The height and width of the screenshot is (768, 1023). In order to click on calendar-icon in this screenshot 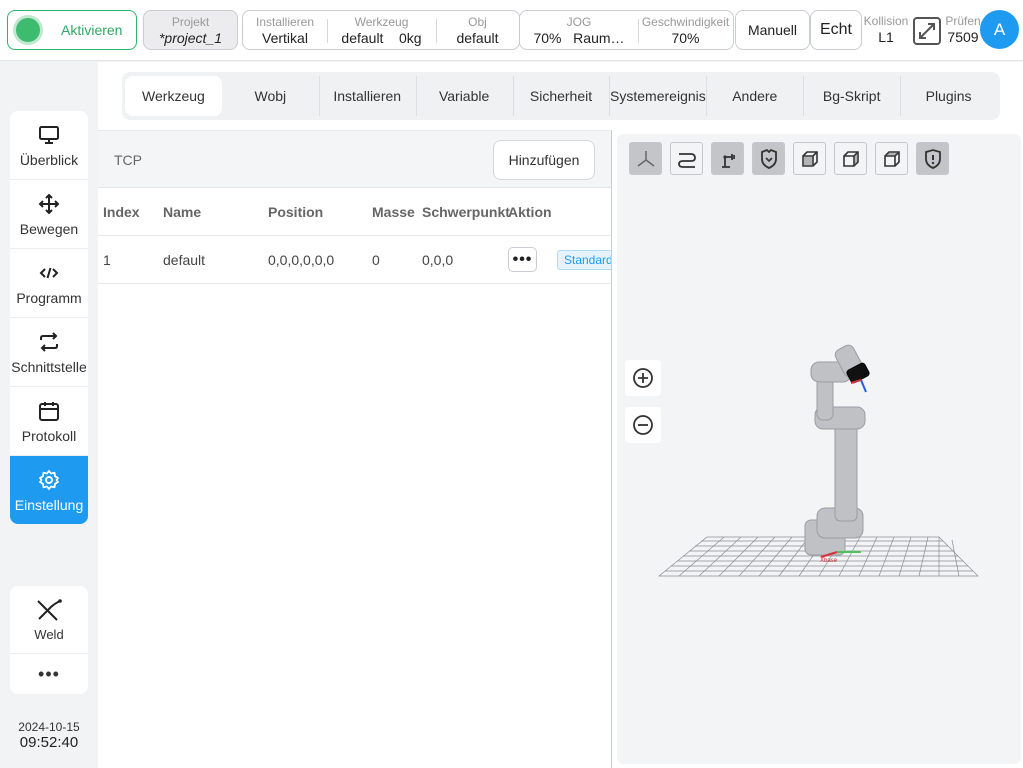, I will do `click(49, 411)`.